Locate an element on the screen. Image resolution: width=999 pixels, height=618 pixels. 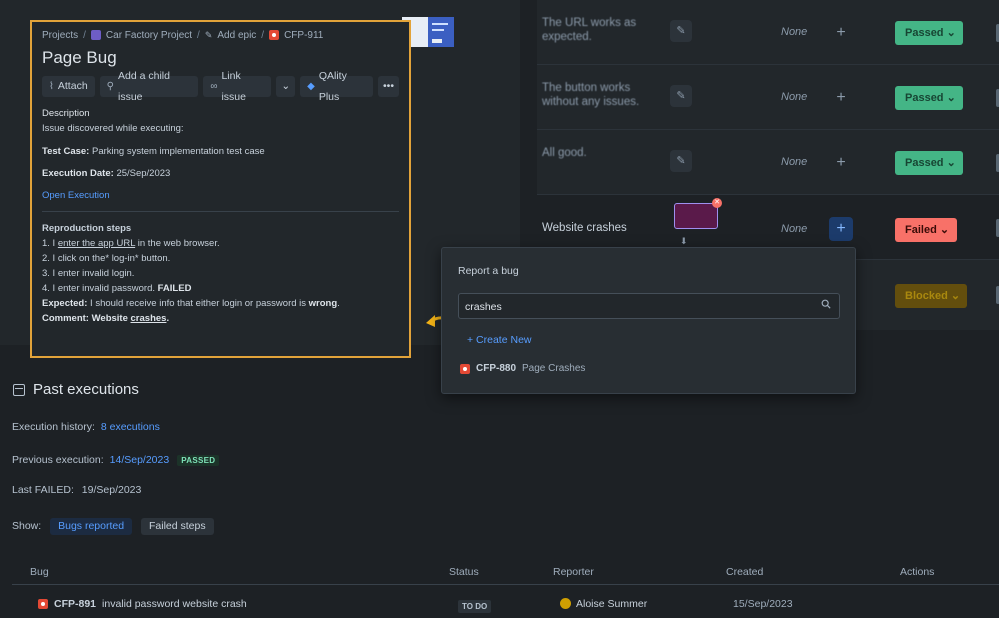
status-dropdown: Failed ⌄ is located at coordinates (926, 230).